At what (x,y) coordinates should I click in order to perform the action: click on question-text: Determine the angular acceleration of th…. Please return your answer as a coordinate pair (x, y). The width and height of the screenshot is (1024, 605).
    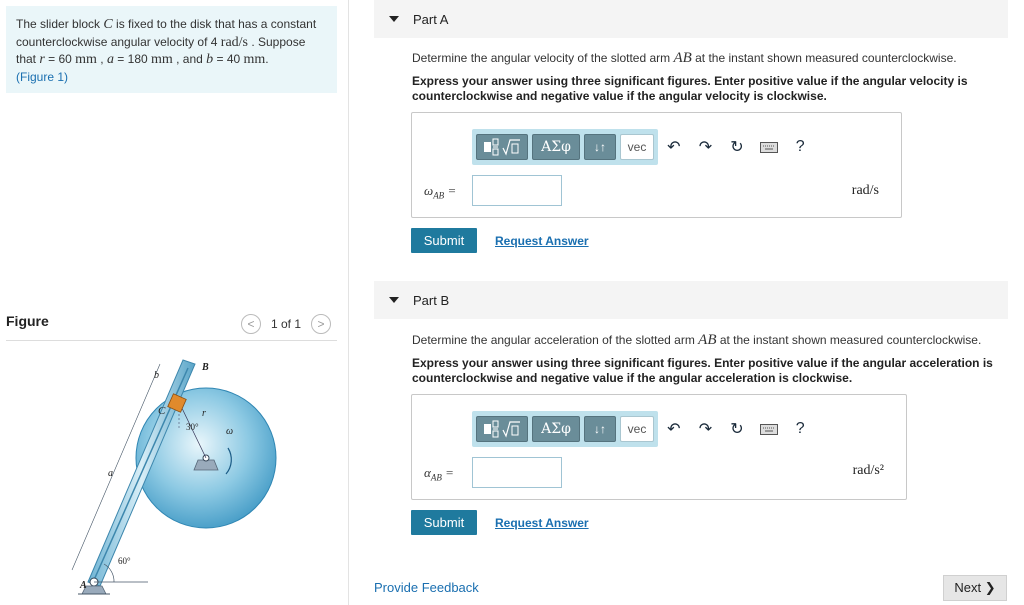
    Looking at the image, I should click on (555, 340).